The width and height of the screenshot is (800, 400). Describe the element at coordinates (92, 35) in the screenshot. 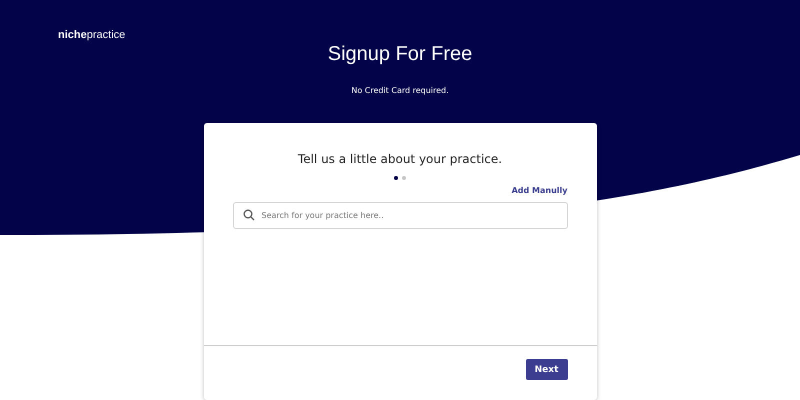

I see `logo: nichepractice` at that location.